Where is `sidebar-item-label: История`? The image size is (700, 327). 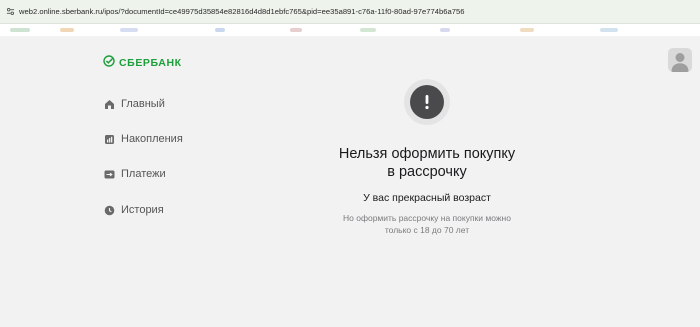 sidebar-item-label: История is located at coordinates (142, 210).